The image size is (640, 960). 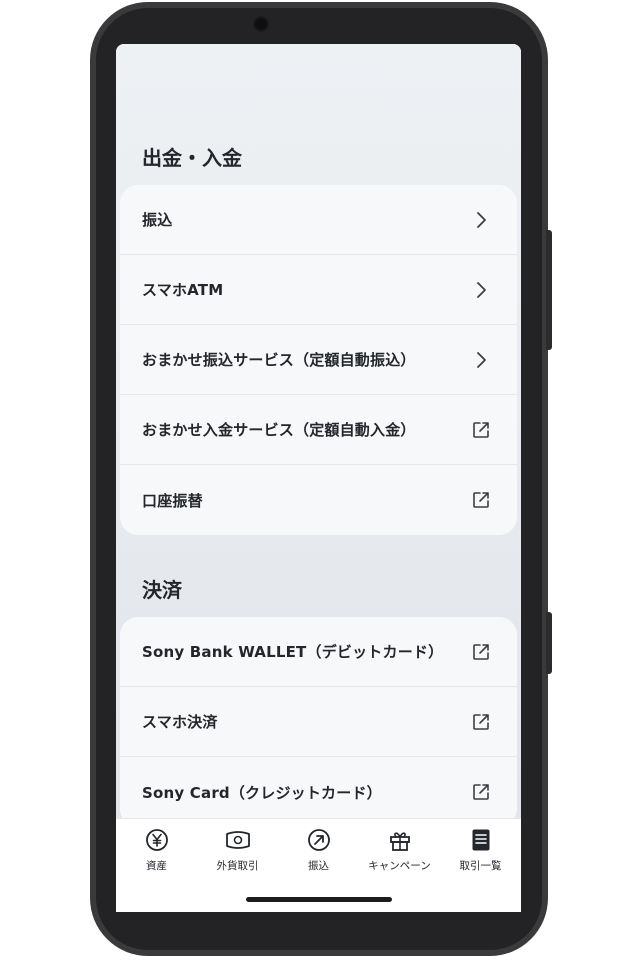 What do you see at coordinates (318, 722) in the screenshot?
I see `menu-item-smartphone-payment: スマホ決済` at bounding box center [318, 722].